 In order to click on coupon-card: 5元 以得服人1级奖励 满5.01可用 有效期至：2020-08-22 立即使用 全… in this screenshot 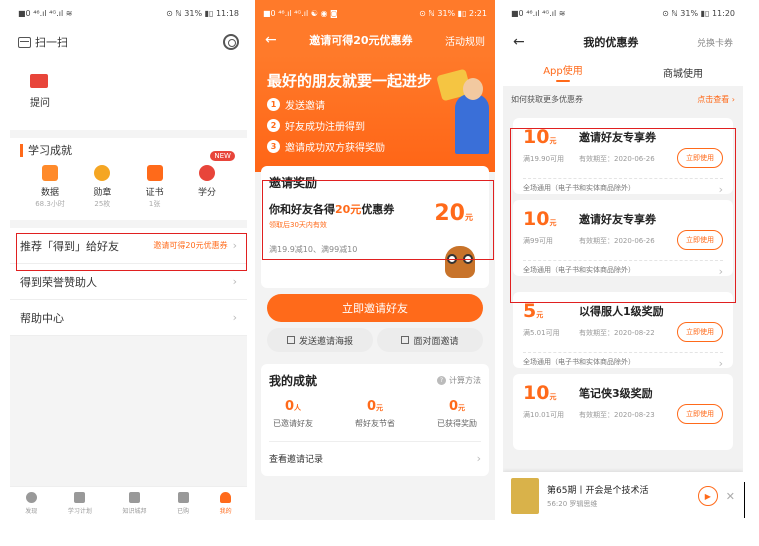, I will do `click(623, 331)`.